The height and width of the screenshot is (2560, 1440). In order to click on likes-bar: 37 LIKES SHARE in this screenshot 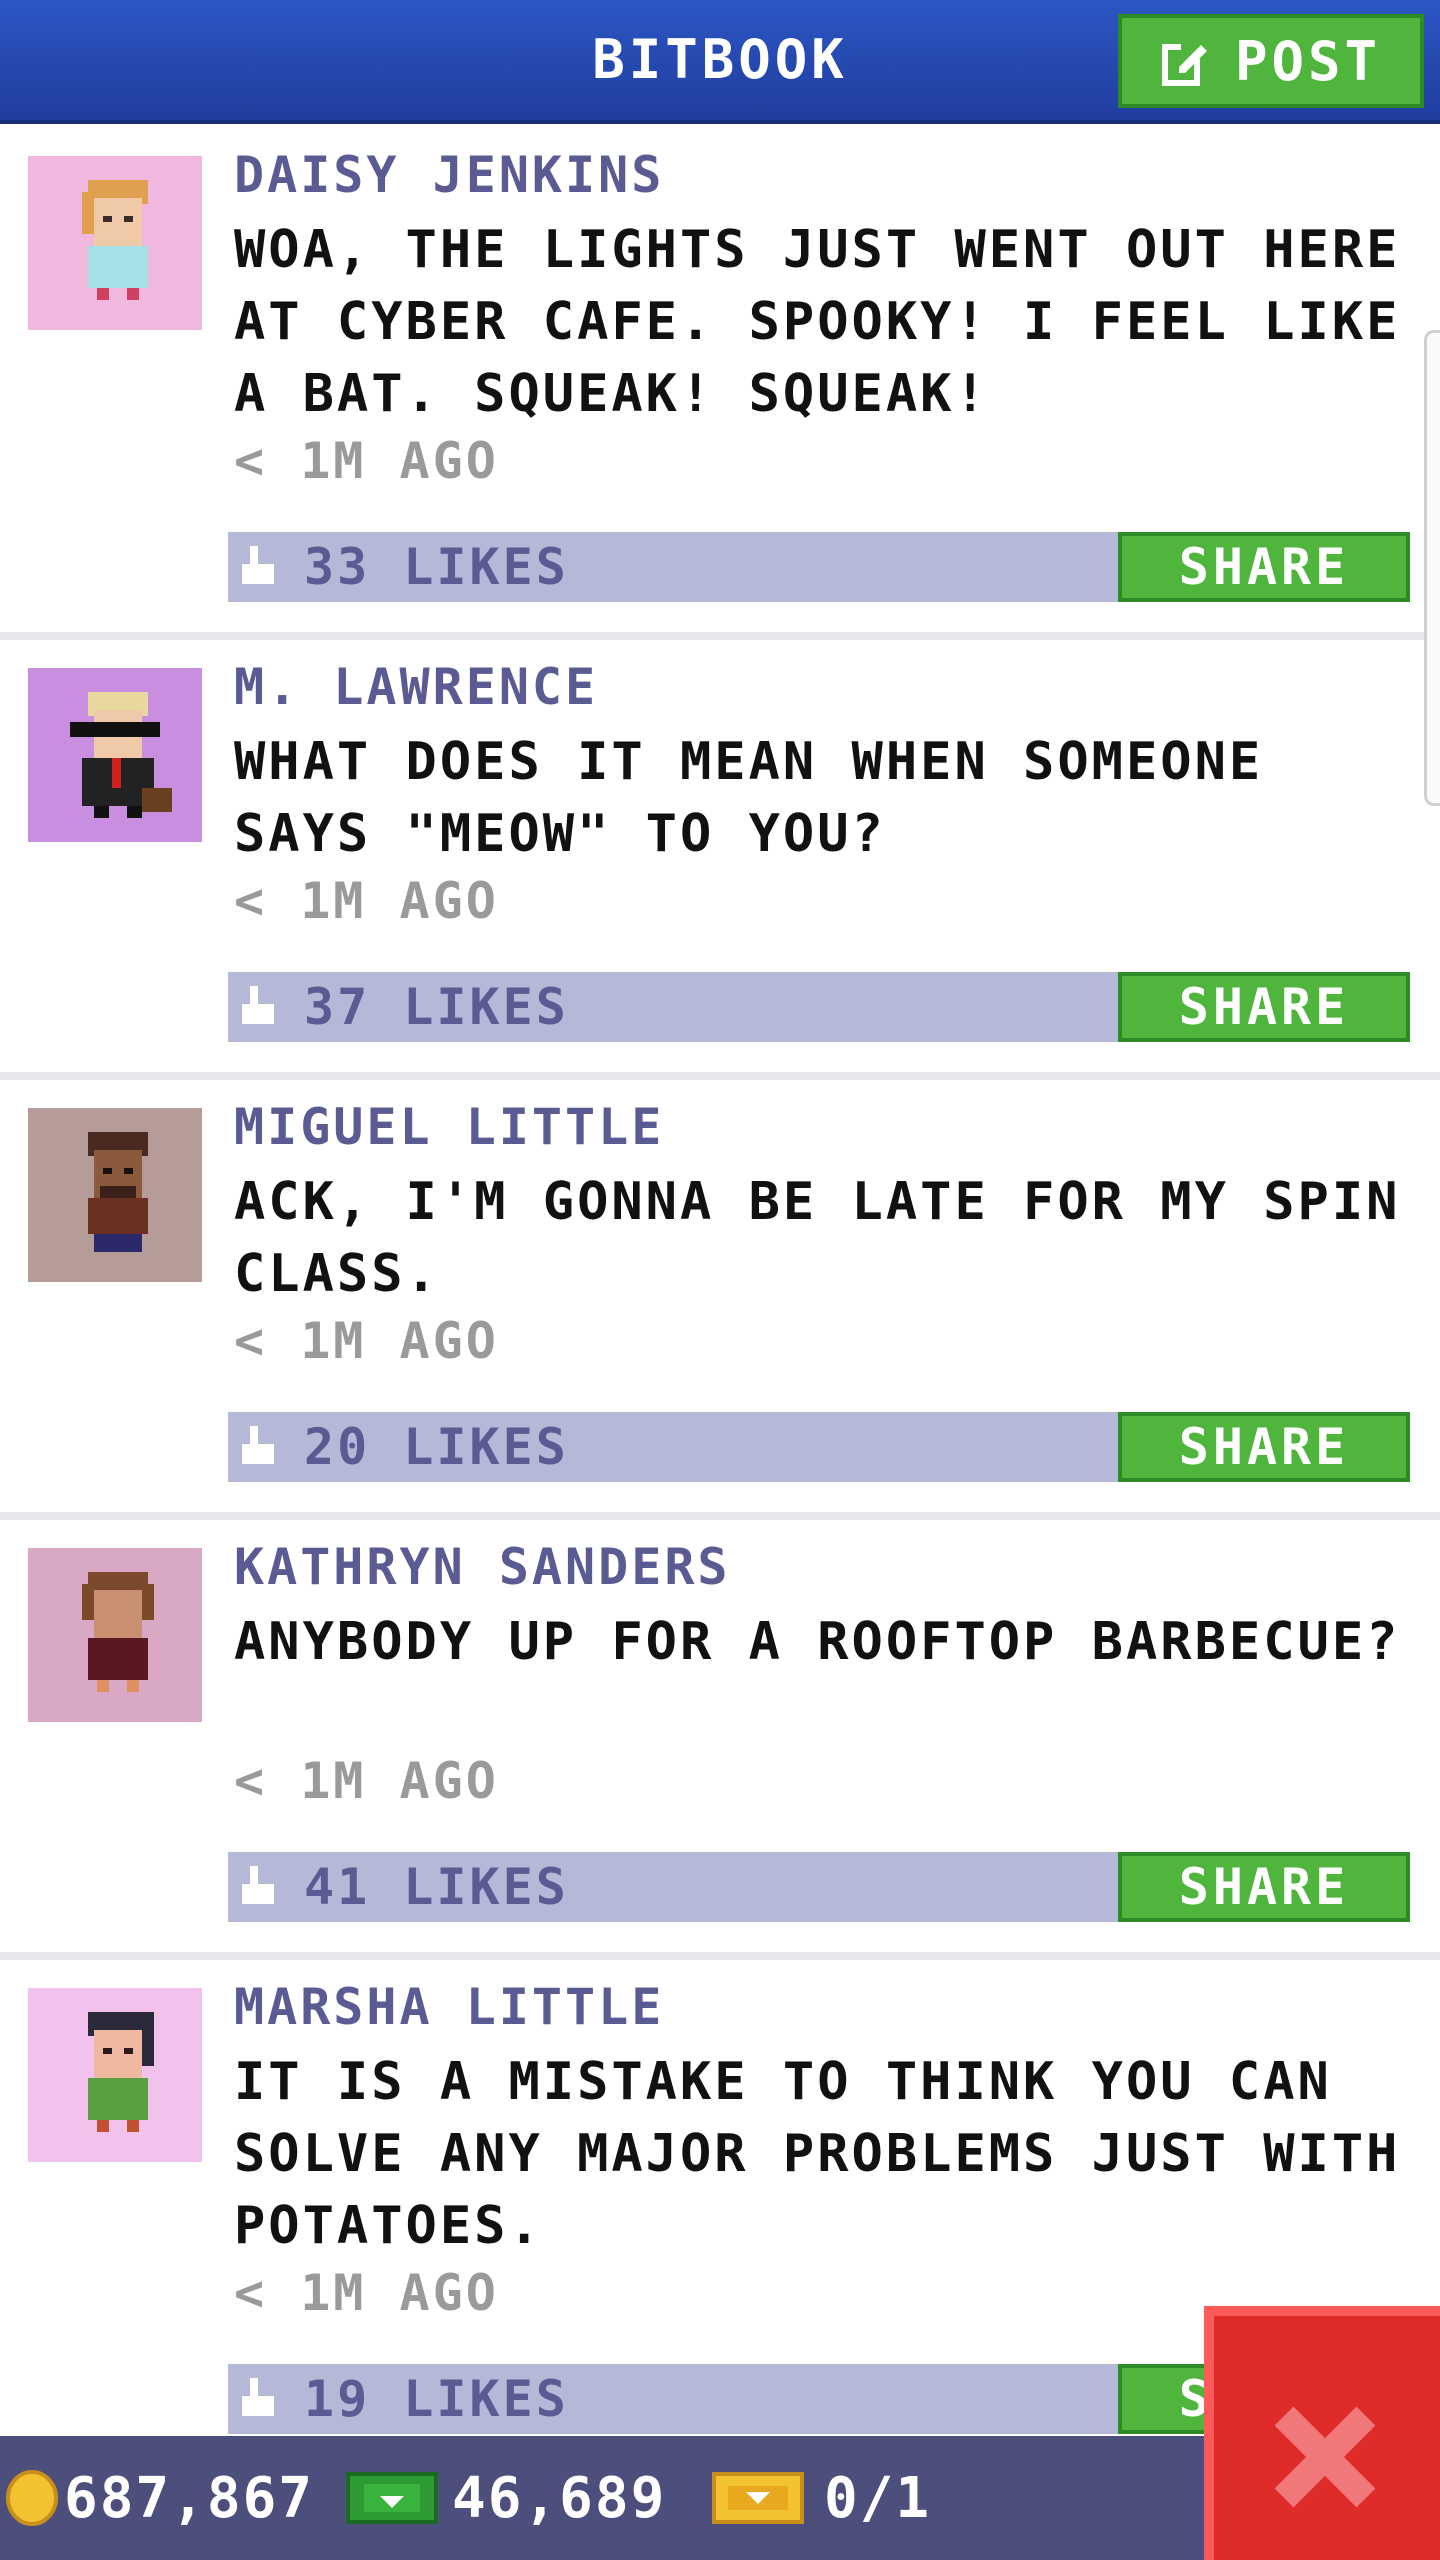, I will do `click(819, 1007)`.